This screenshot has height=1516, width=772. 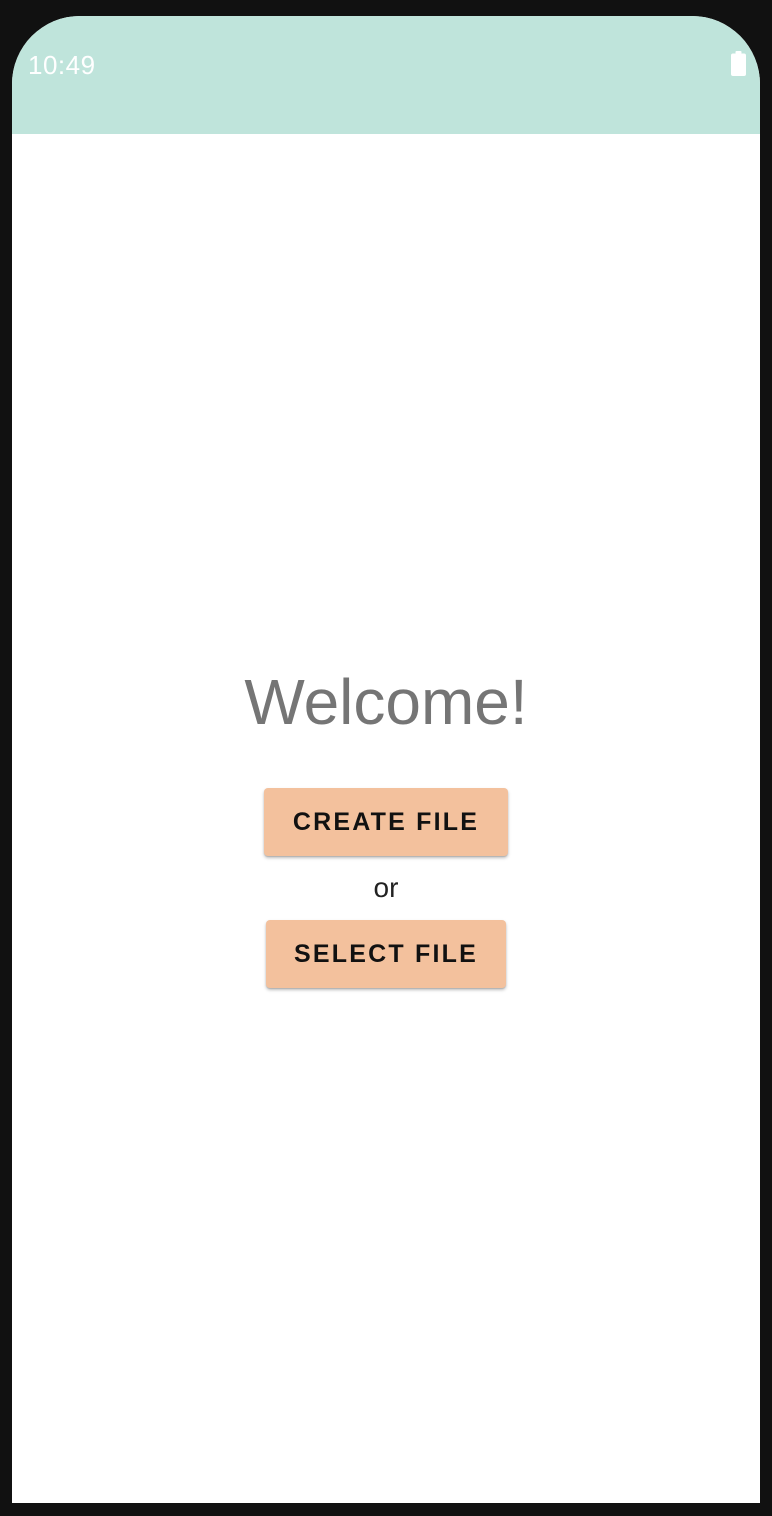 I want to click on welcome-title: Welcome!, so click(x=386, y=702).